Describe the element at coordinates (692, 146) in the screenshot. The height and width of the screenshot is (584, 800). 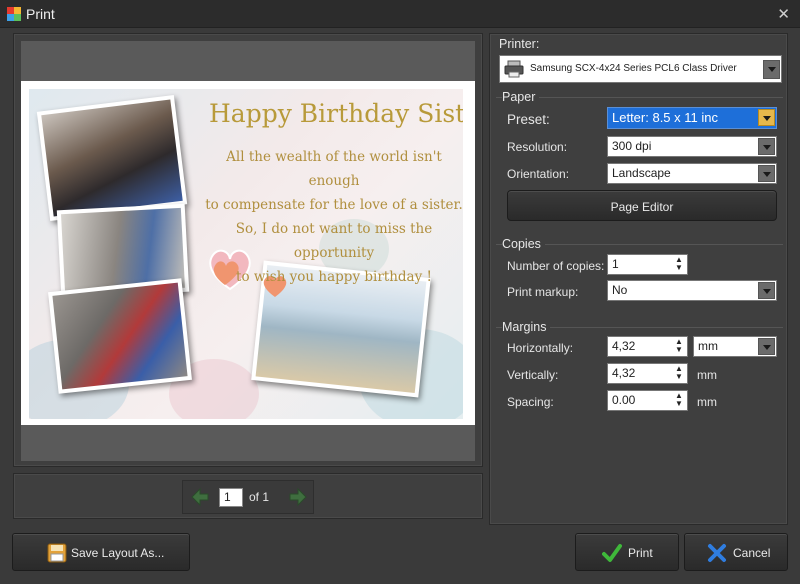
I see `resolution-select: 300 dpi` at that location.